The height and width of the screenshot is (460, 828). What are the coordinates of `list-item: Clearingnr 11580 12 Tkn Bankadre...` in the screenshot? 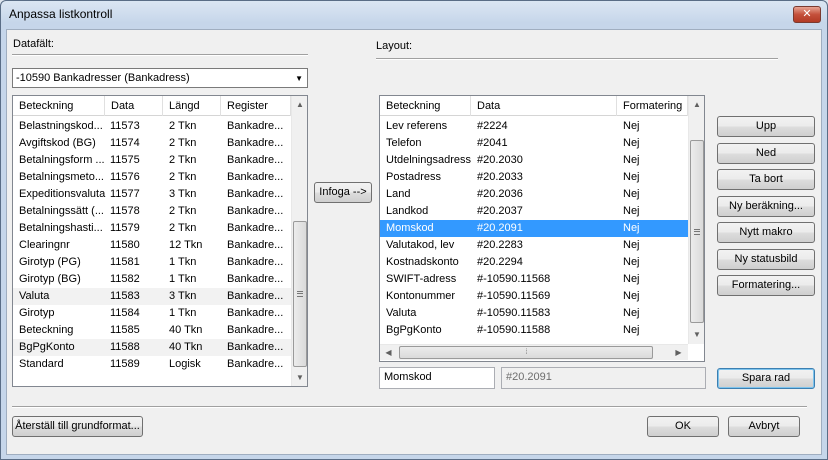 It's located at (152, 245).